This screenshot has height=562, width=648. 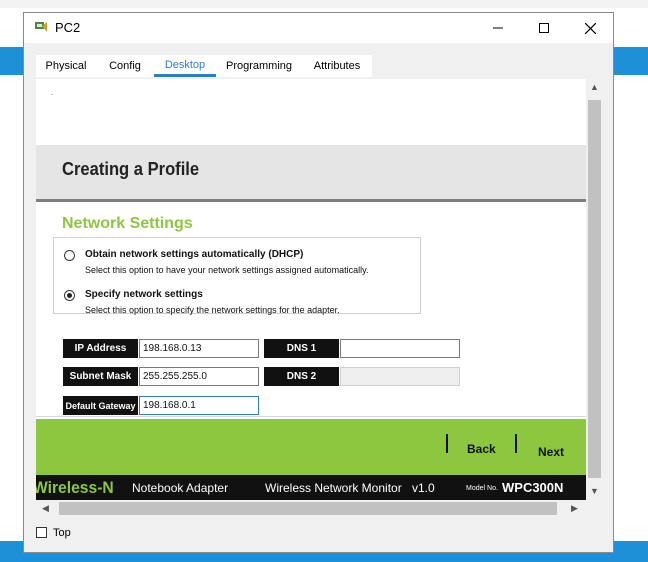 I want to click on window-title: PC2, so click(x=68, y=27).